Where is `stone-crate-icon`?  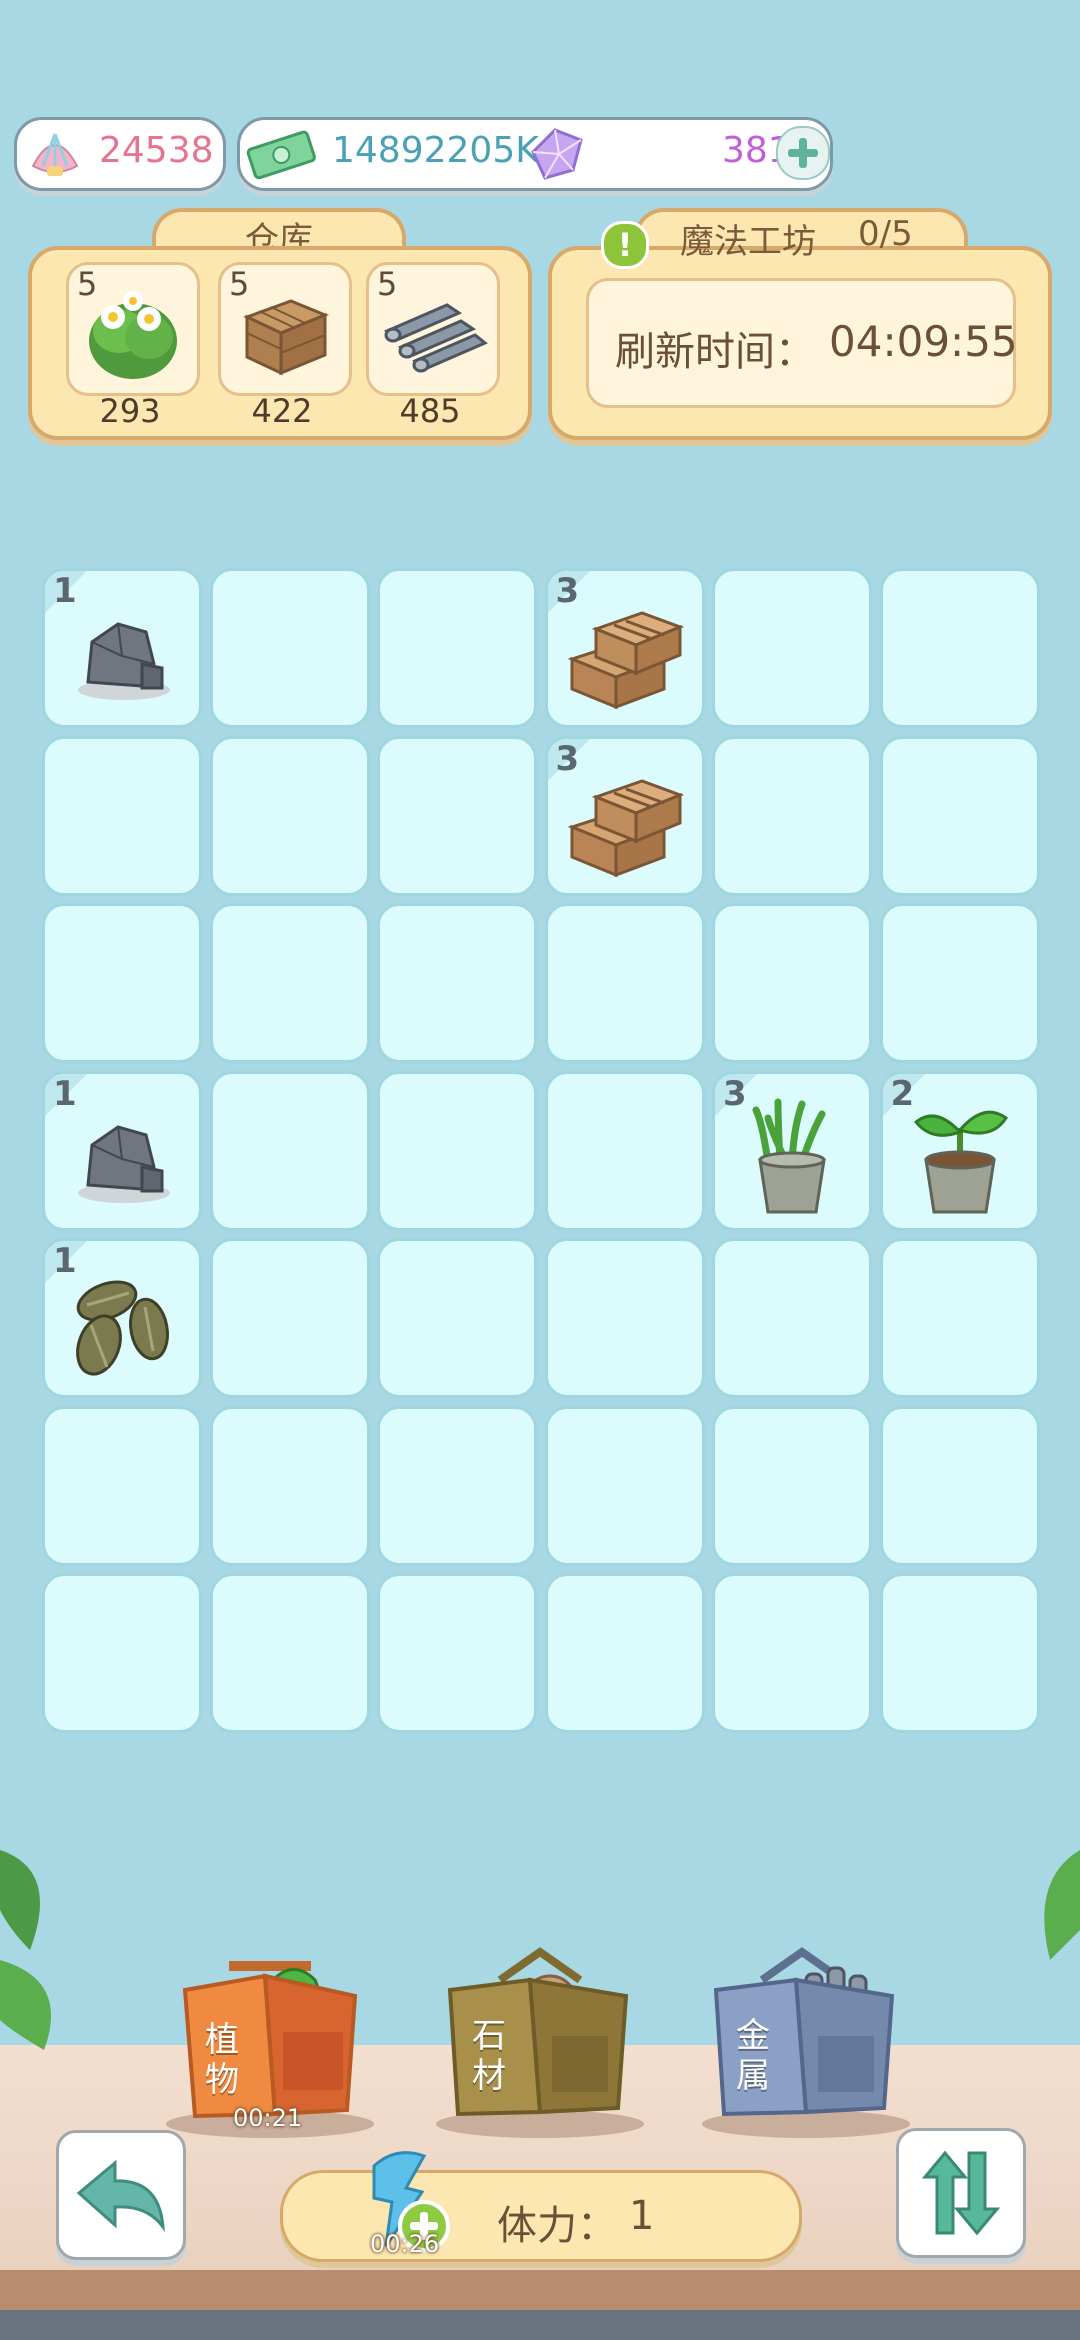 stone-crate-icon is located at coordinates (540, 2042).